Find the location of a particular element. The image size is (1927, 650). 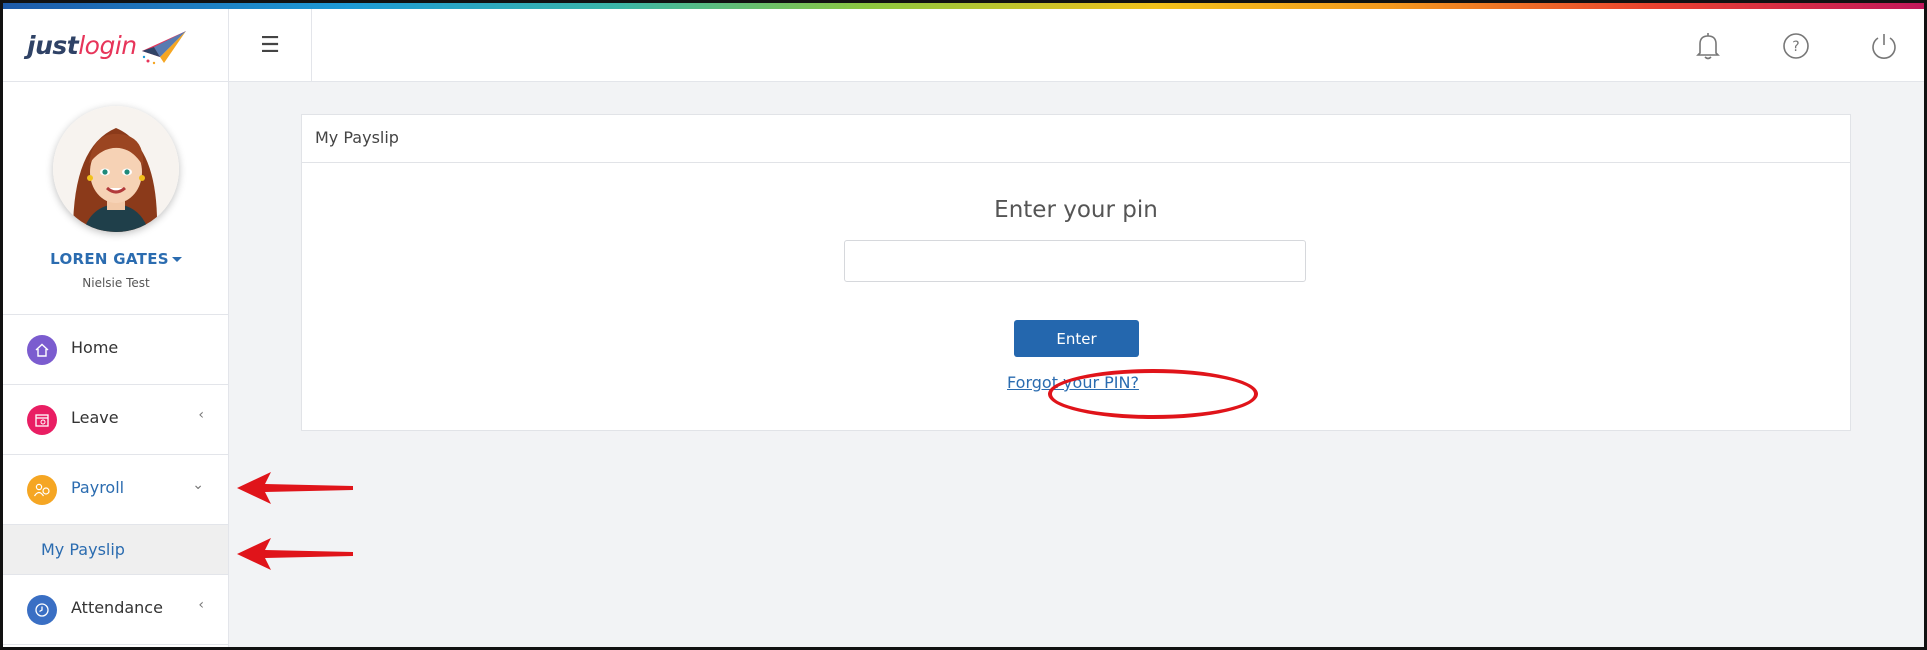

bell-icon is located at coordinates (1708, 46).